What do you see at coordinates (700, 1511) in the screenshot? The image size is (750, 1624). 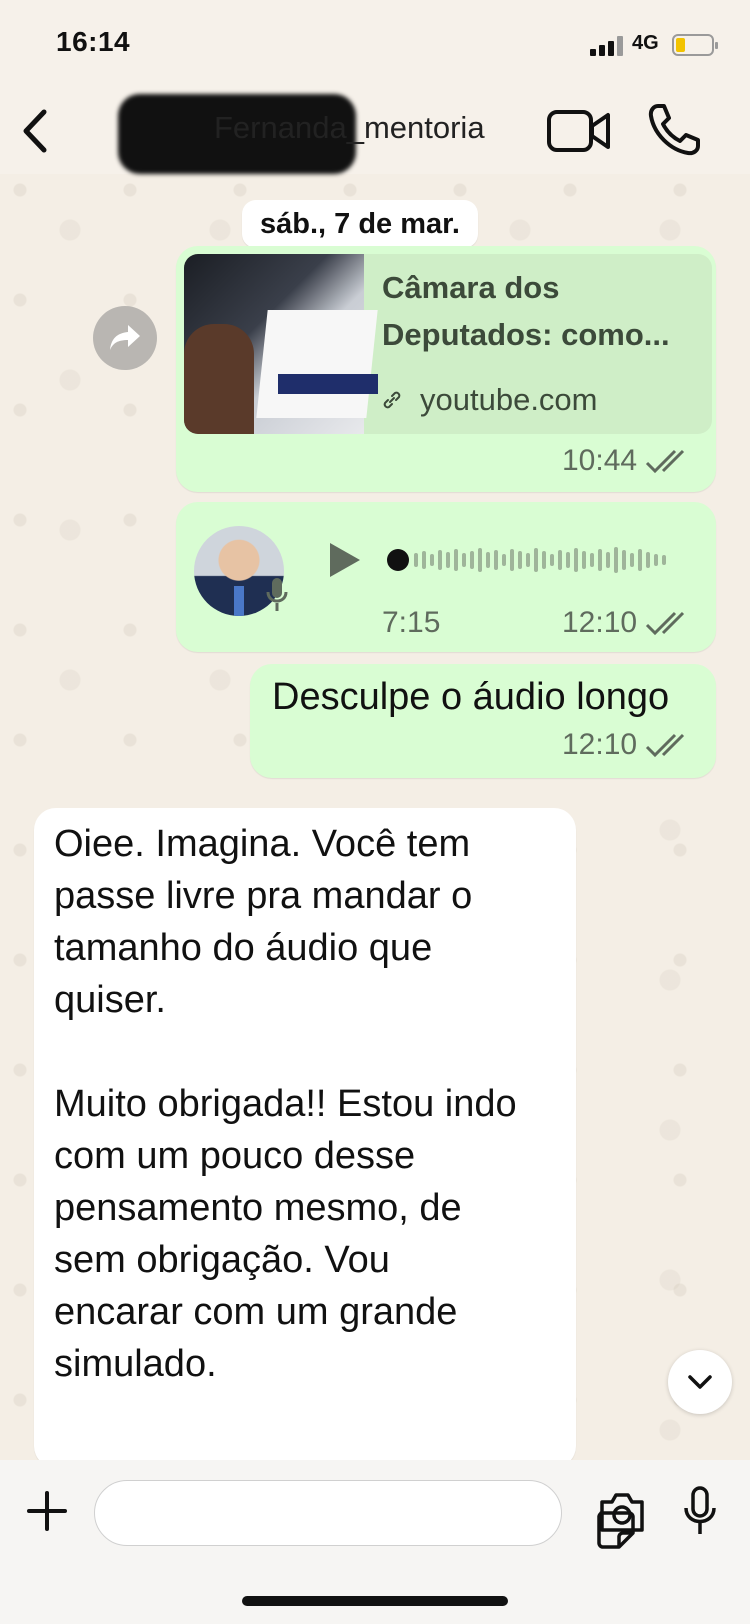 I see `microphone-icon` at bounding box center [700, 1511].